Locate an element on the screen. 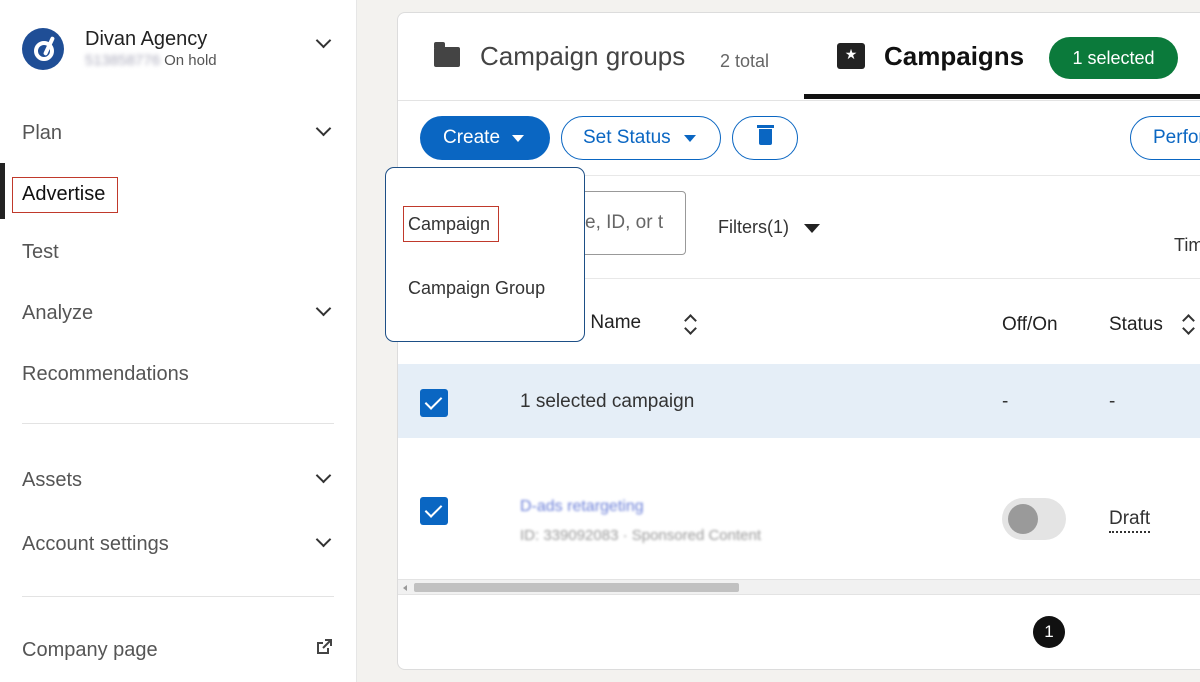 This screenshot has height=682, width=1200. tab-count: 2 total is located at coordinates (745, 61).